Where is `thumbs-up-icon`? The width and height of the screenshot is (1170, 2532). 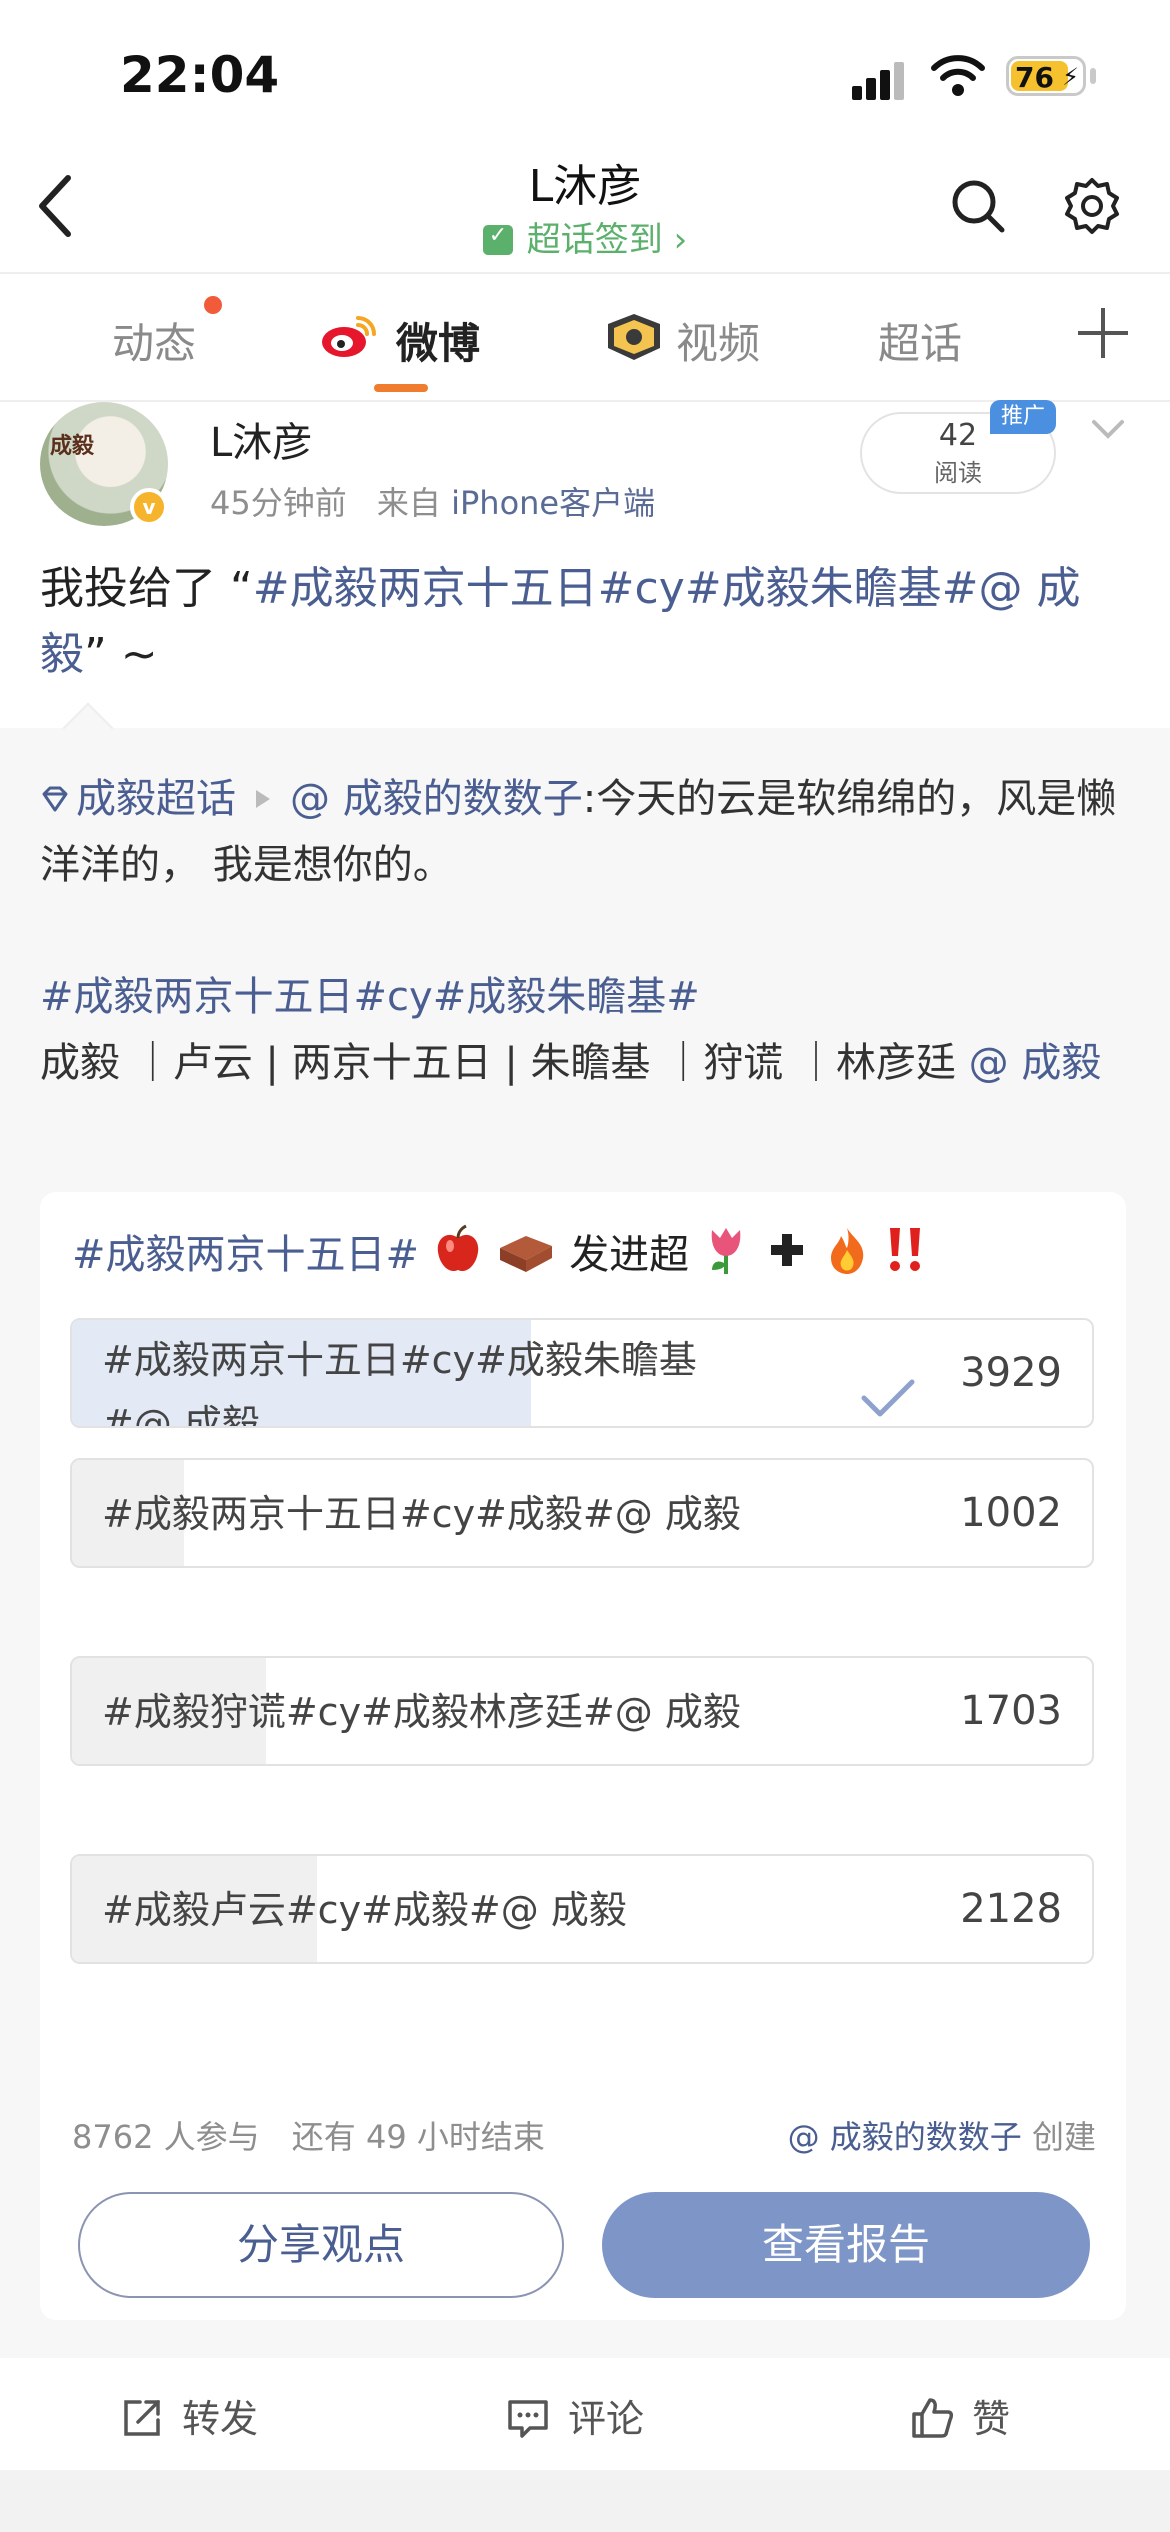 thumbs-up-icon is located at coordinates (933, 2418).